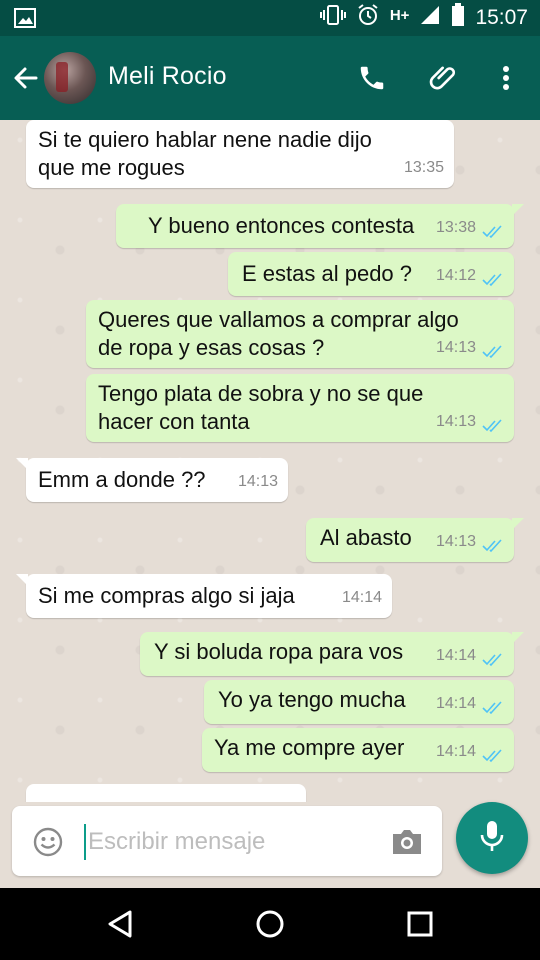  I want to click on attach-icon, so click(444, 78).